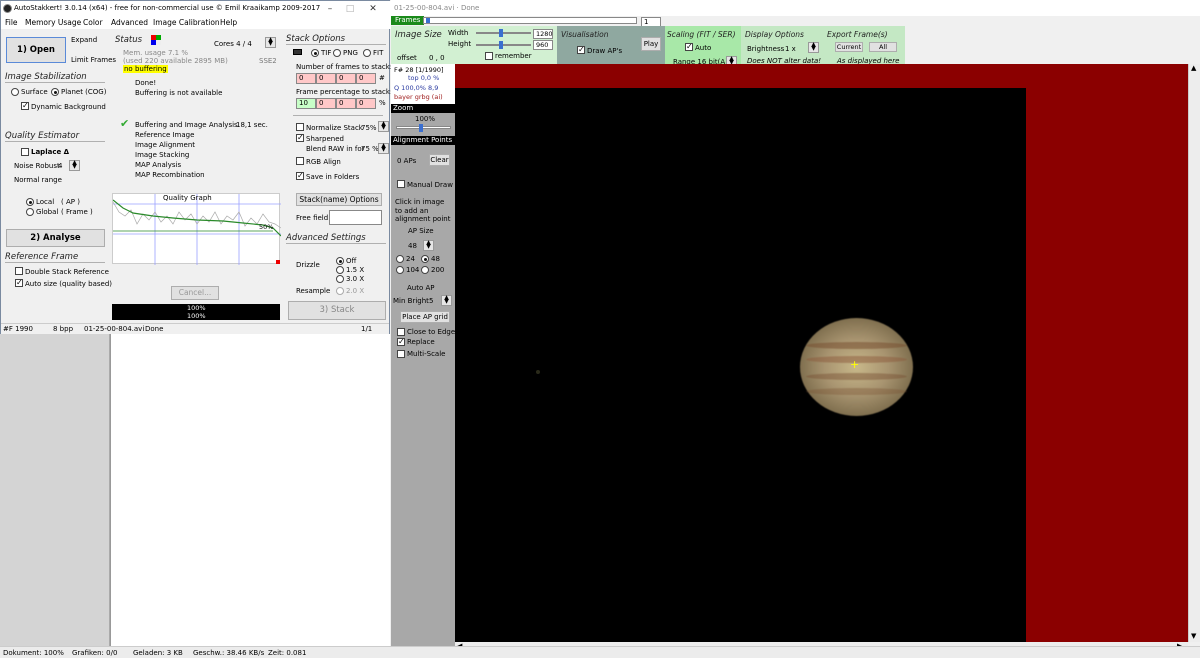  Describe the element at coordinates (439, 160) in the screenshot. I see `clear-button: Clear` at that location.